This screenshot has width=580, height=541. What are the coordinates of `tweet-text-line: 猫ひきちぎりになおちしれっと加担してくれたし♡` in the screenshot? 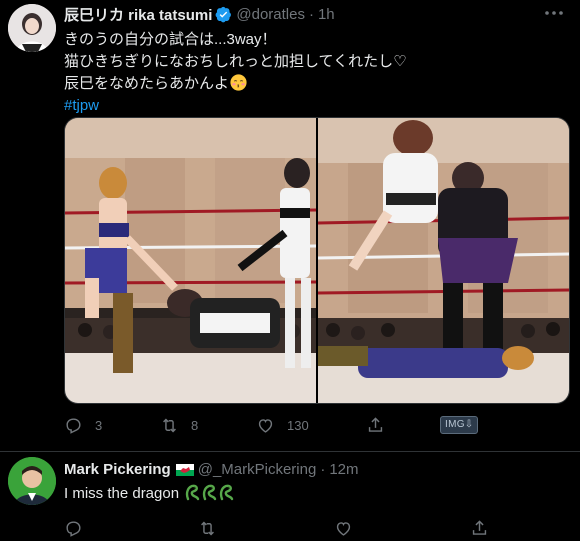 It's located at (235, 61).